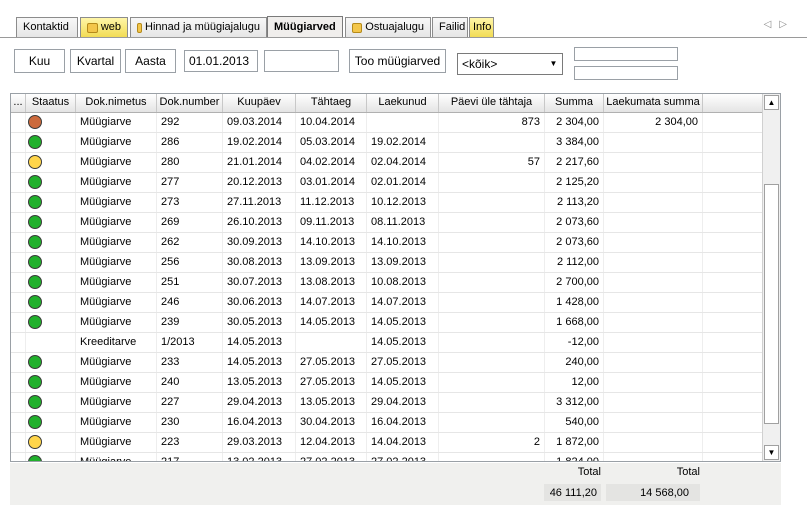 The image size is (807, 530). Describe the element at coordinates (574, 442) in the screenshot. I see `cell-summa: 1 872,00` at that location.